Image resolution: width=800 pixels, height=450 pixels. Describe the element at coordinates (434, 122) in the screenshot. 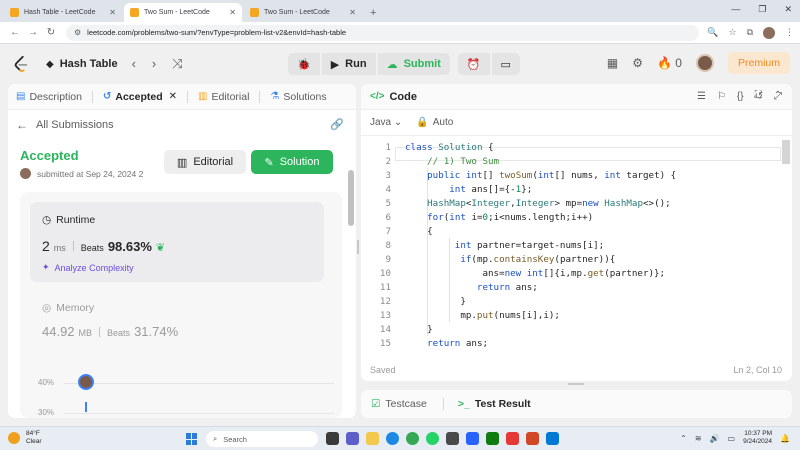

I see `autocomplete-toggle: 🔒 Auto` at that location.